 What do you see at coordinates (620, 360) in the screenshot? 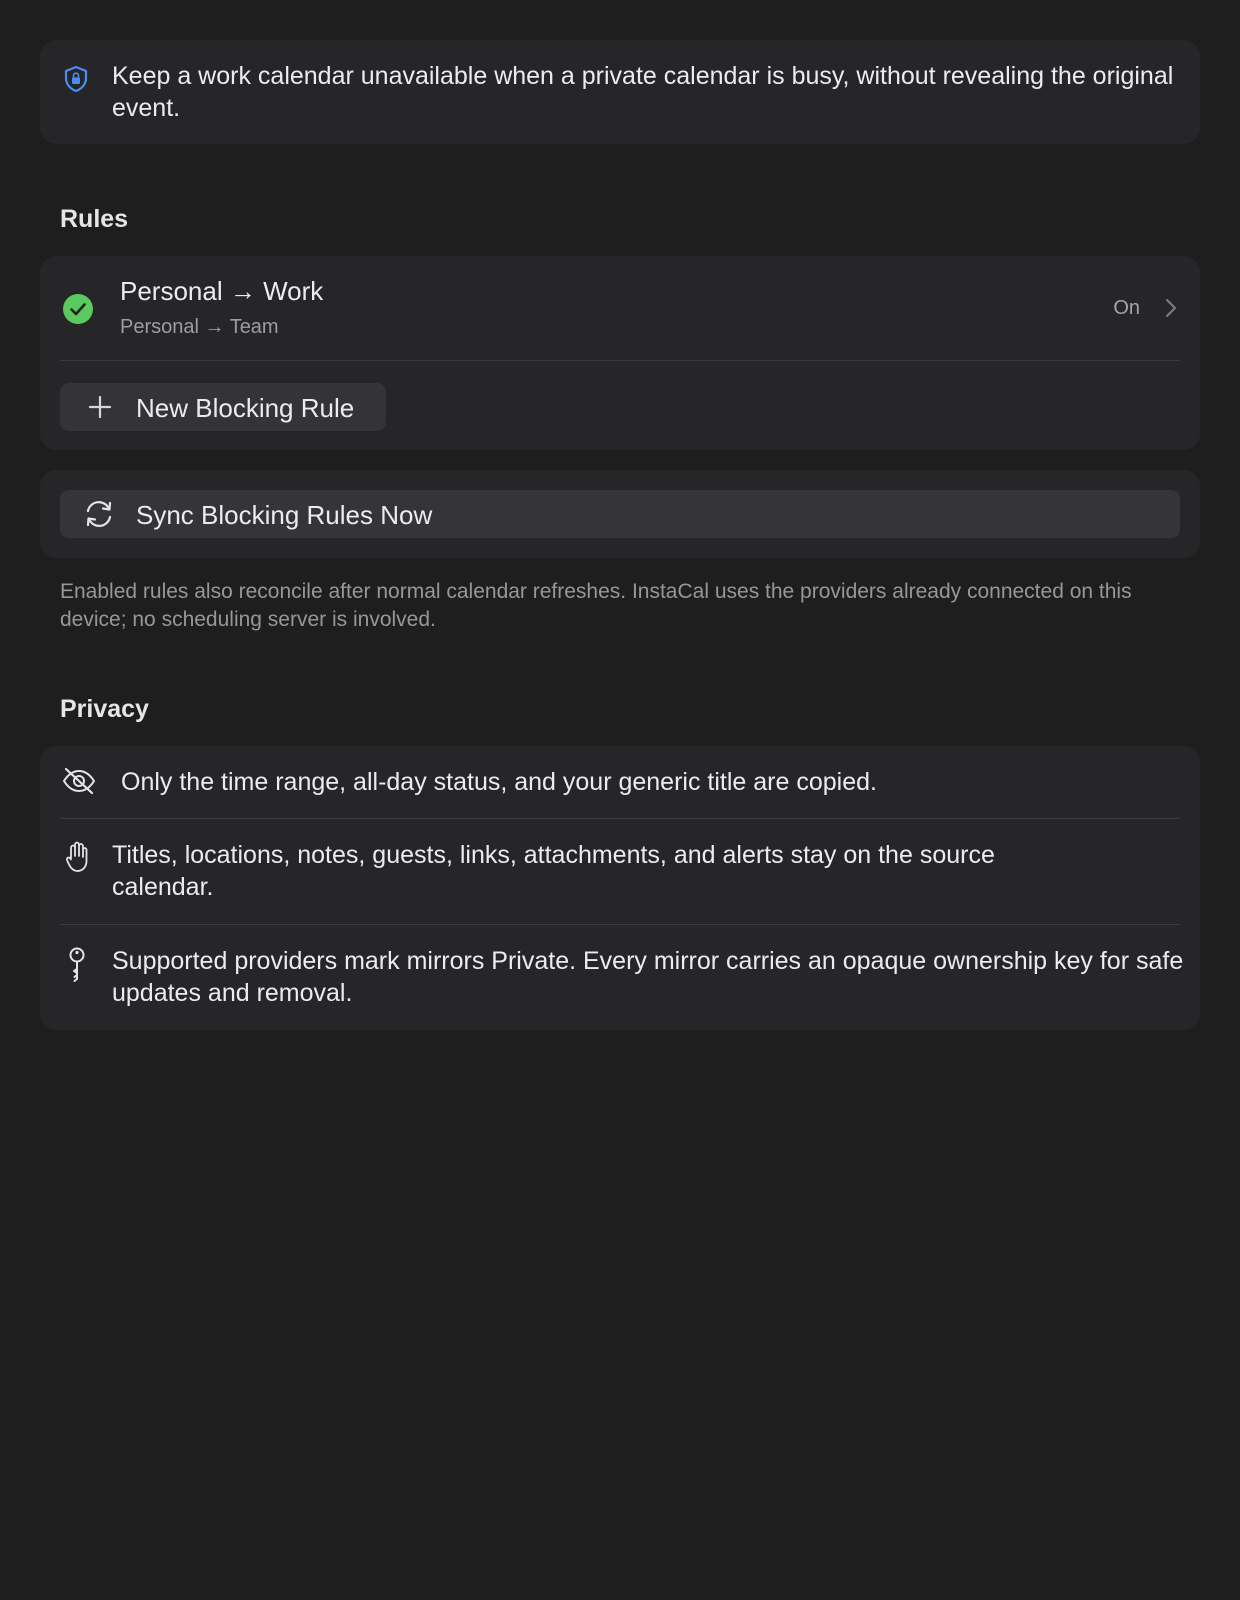
I see `divider` at bounding box center [620, 360].